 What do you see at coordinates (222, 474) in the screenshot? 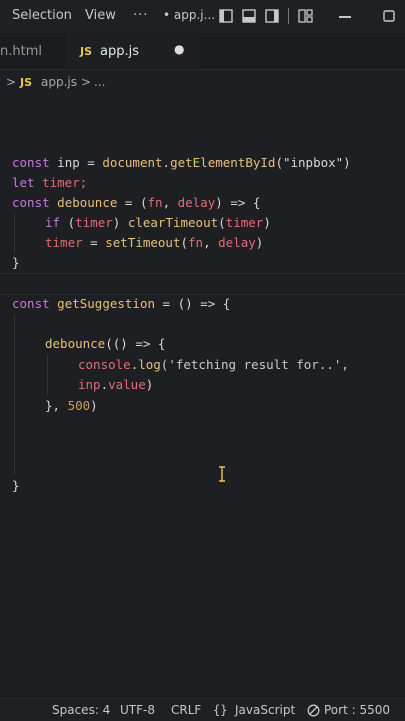
I see `text-cursor-icon` at bounding box center [222, 474].